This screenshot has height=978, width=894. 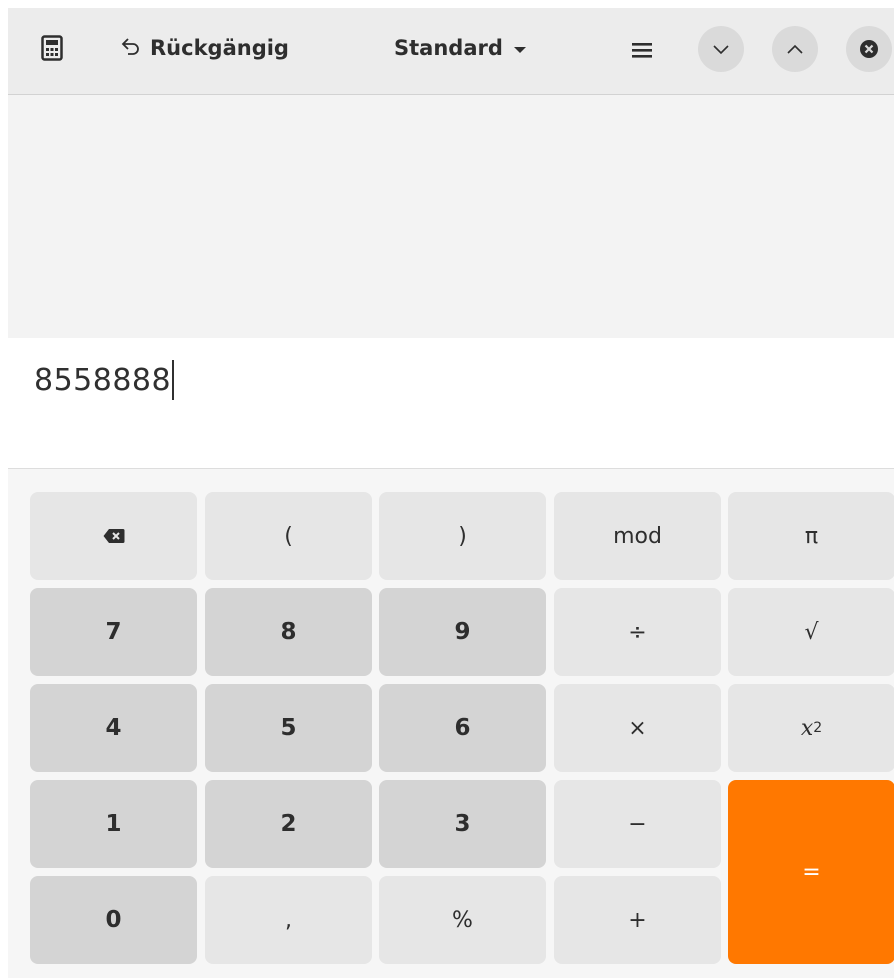 I want to click on mode-label: Standard, so click(x=448, y=48).